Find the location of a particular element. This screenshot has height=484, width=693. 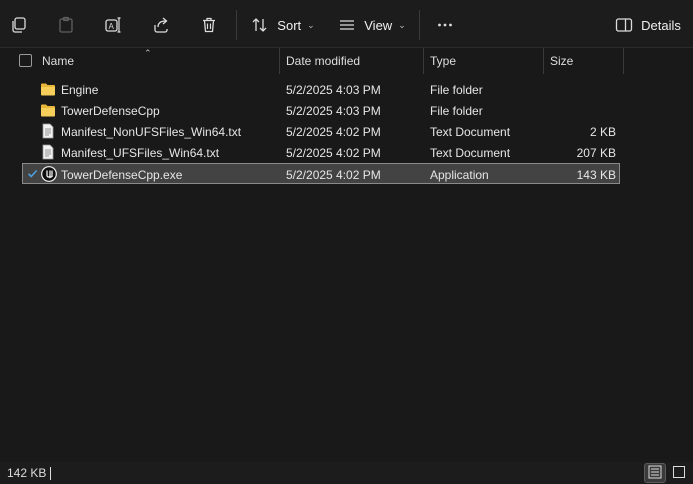

copy-icon is located at coordinates (19, 25).